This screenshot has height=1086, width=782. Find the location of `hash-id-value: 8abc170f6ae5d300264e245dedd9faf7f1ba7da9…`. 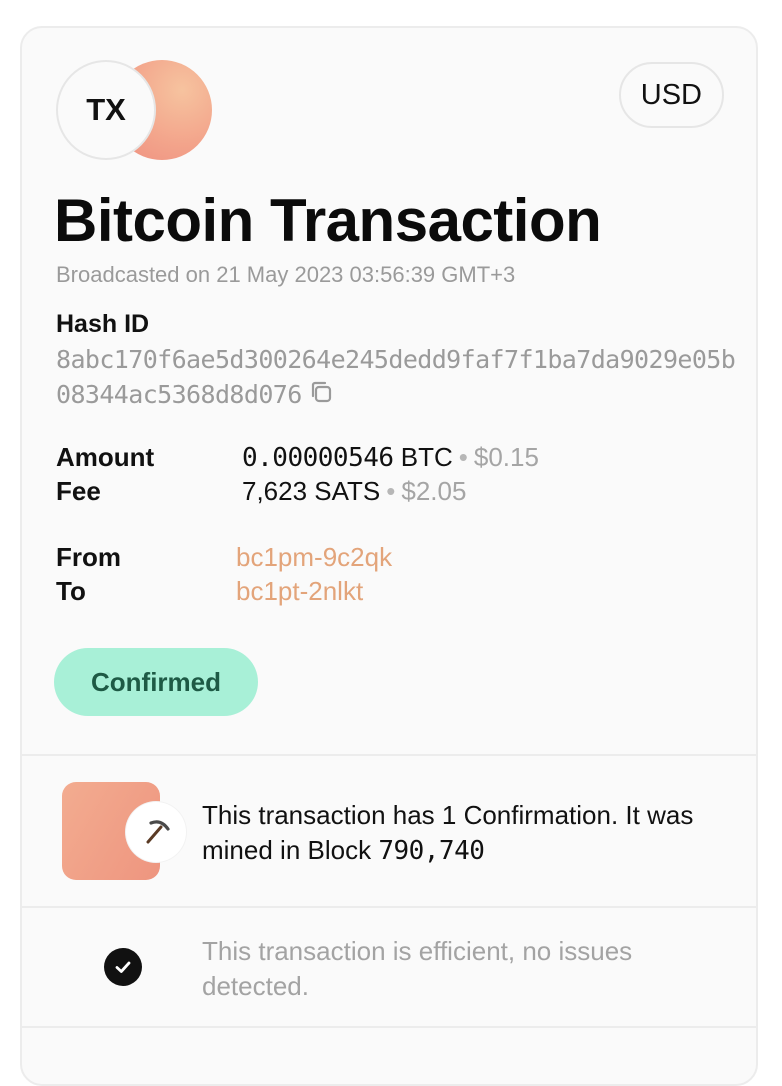

hash-id-value: 8abc170f6ae5d300264e245dedd9faf7f1ba7da9… is located at coordinates (396, 378).